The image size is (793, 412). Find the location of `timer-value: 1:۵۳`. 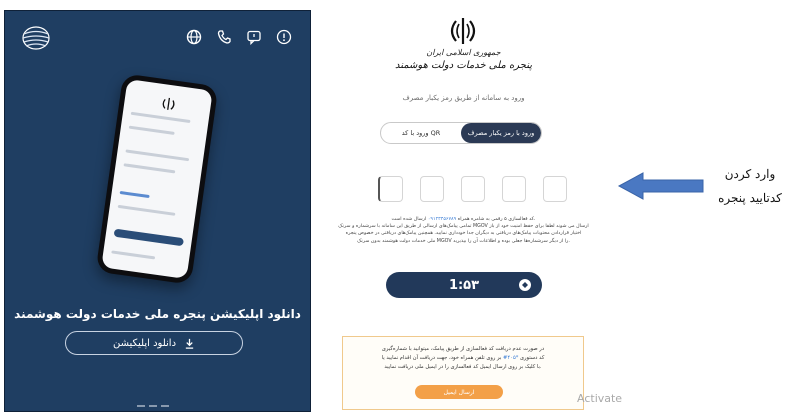

timer-value: 1:۵۳ is located at coordinates (464, 285).